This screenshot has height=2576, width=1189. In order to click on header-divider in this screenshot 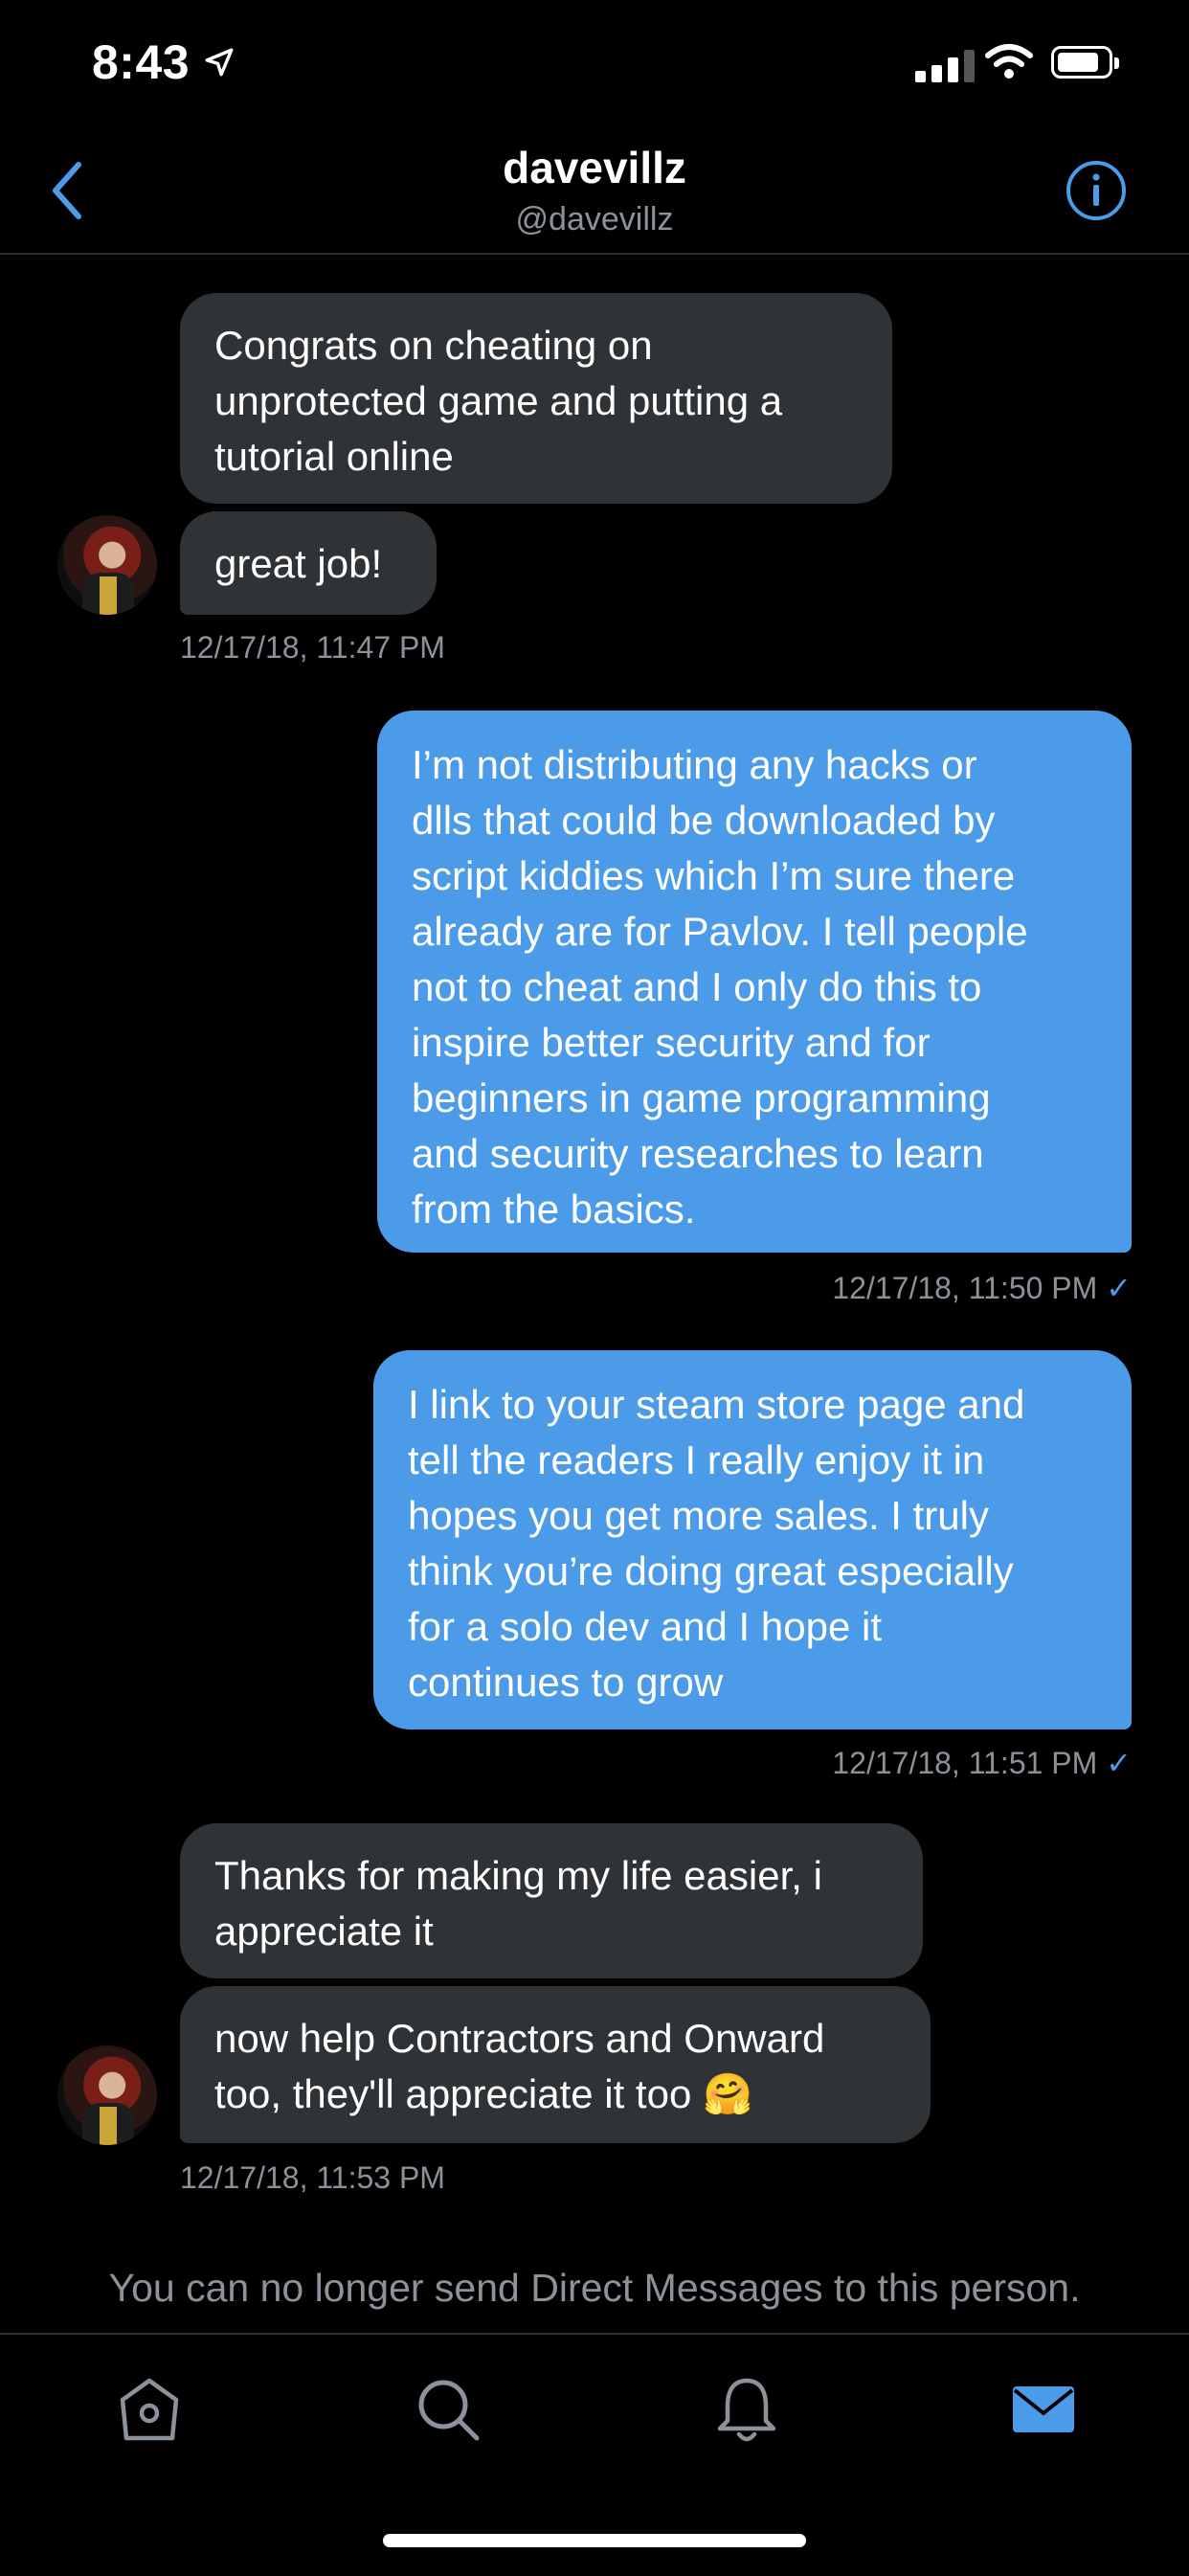, I will do `click(594, 254)`.